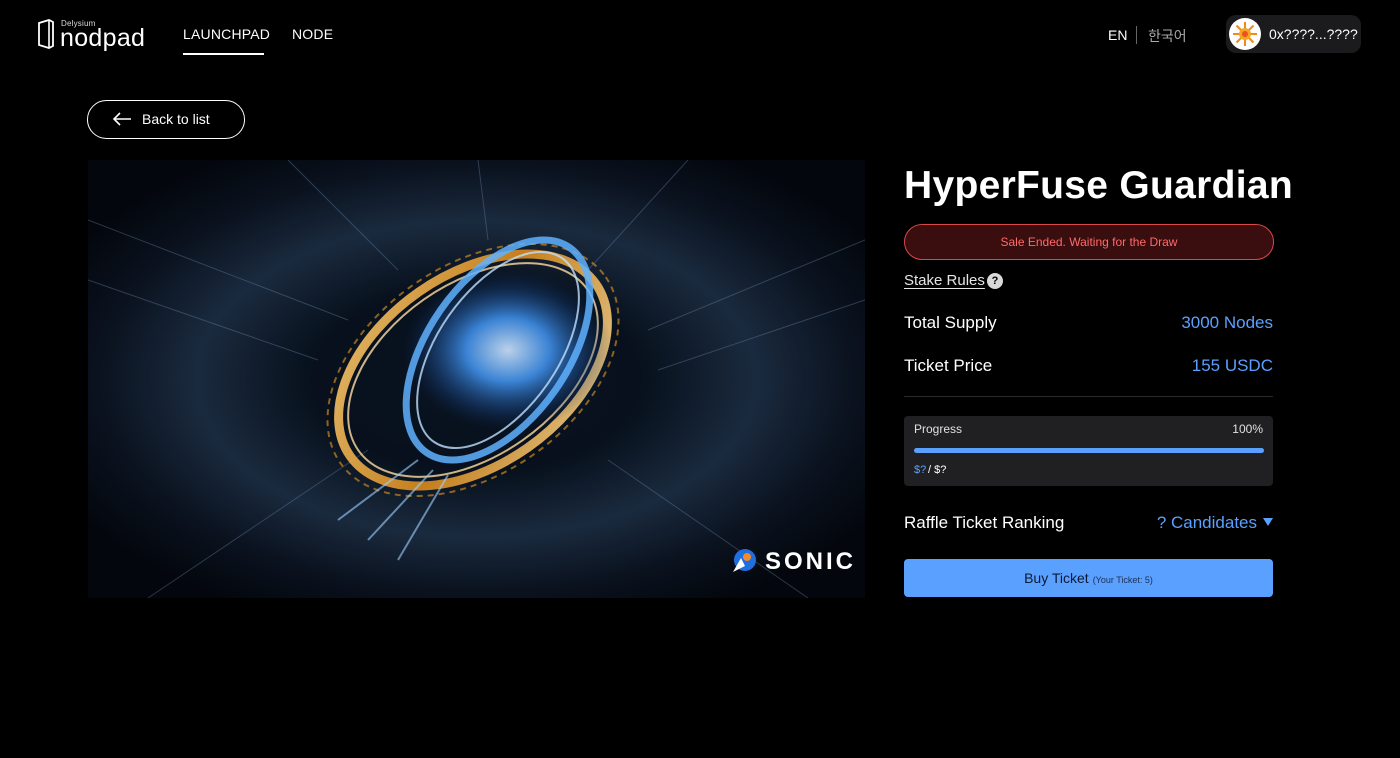 The width and height of the screenshot is (1400, 758). I want to click on buy-ticket-label: Buy Ticket, so click(1056, 578).